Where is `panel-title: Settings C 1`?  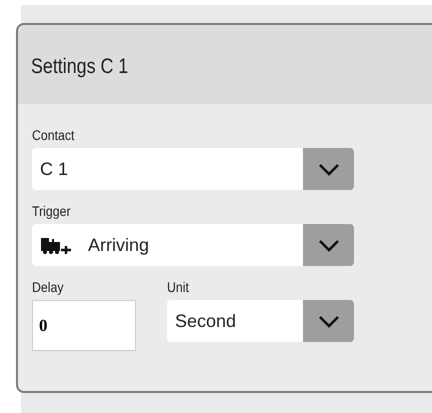
panel-title: Settings C 1 is located at coordinates (79, 67).